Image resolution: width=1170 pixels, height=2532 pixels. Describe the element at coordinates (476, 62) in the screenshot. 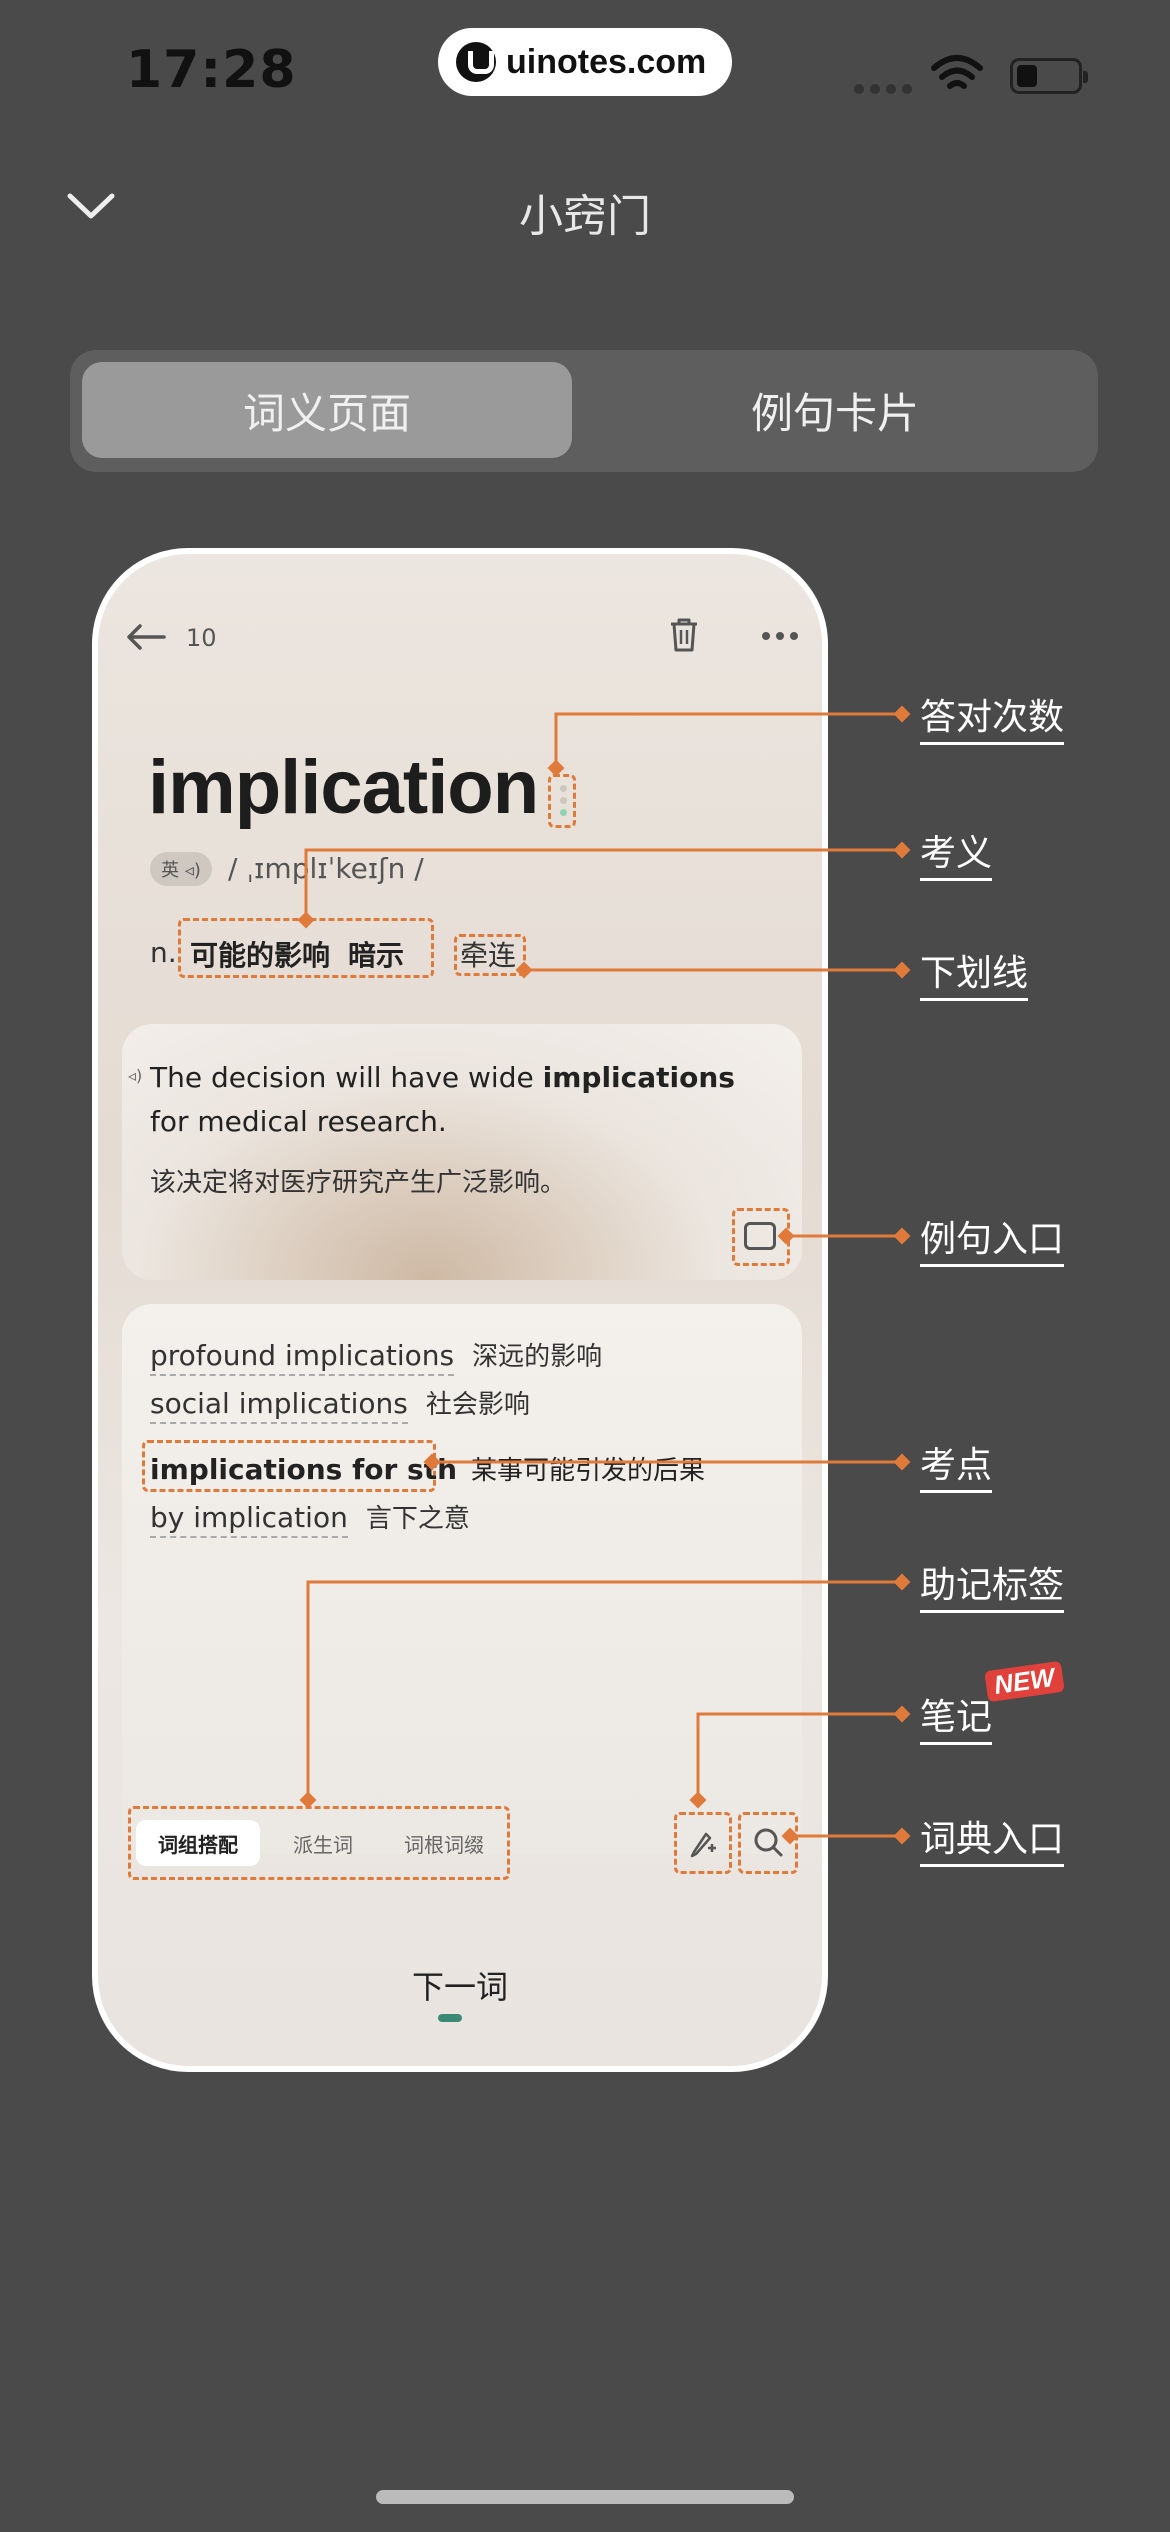

I see `brand-logo-icon` at that location.